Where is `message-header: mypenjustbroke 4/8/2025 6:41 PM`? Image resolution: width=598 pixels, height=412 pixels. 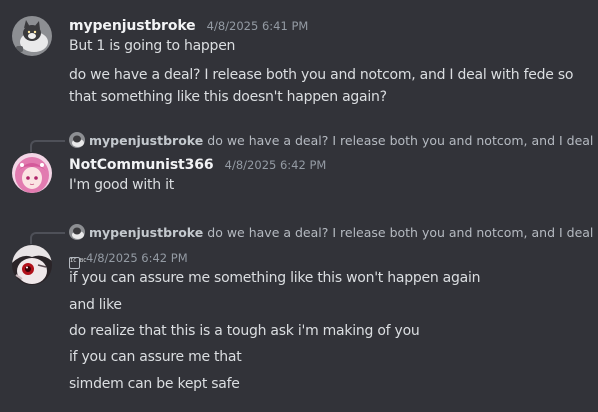
message-header: mypenjustbroke 4/8/2025 6:41 PM is located at coordinates (188, 25).